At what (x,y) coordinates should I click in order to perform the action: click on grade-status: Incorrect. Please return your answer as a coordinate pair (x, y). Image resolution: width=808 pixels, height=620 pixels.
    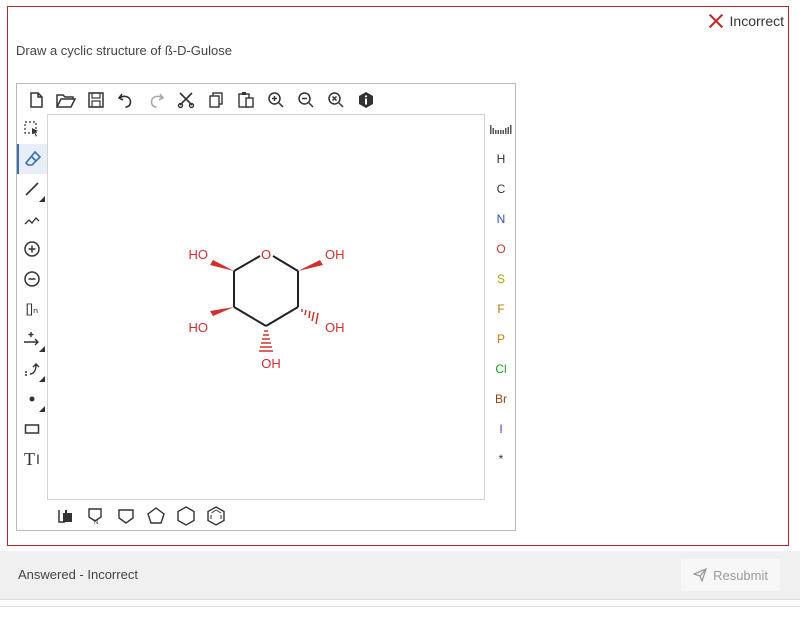
    Looking at the image, I should click on (746, 21).